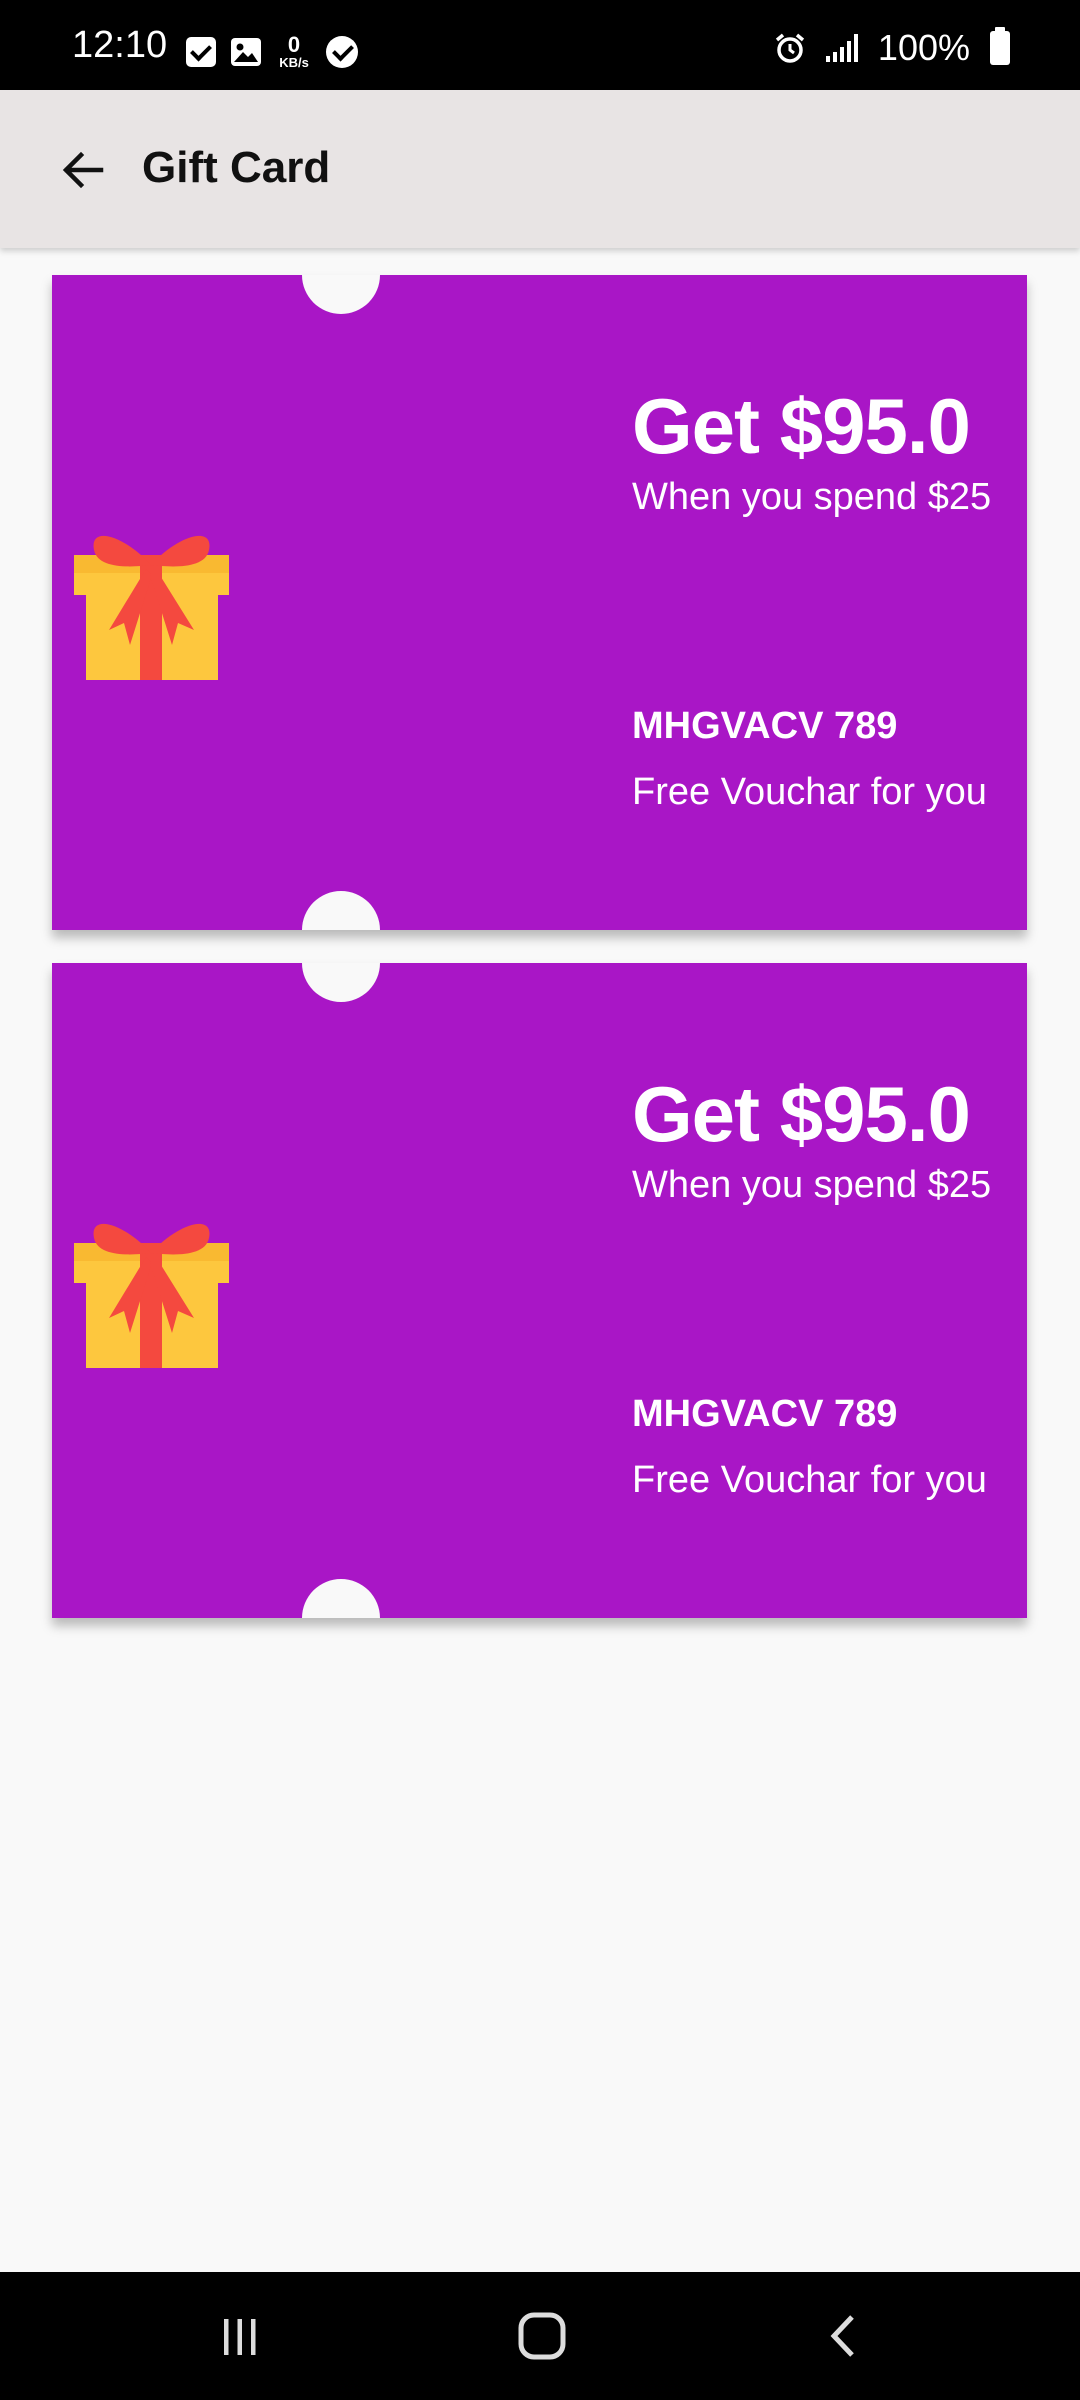 The width and height of the screenshot is (1080, 2400). I want to click on back-button, so click(83, 170).